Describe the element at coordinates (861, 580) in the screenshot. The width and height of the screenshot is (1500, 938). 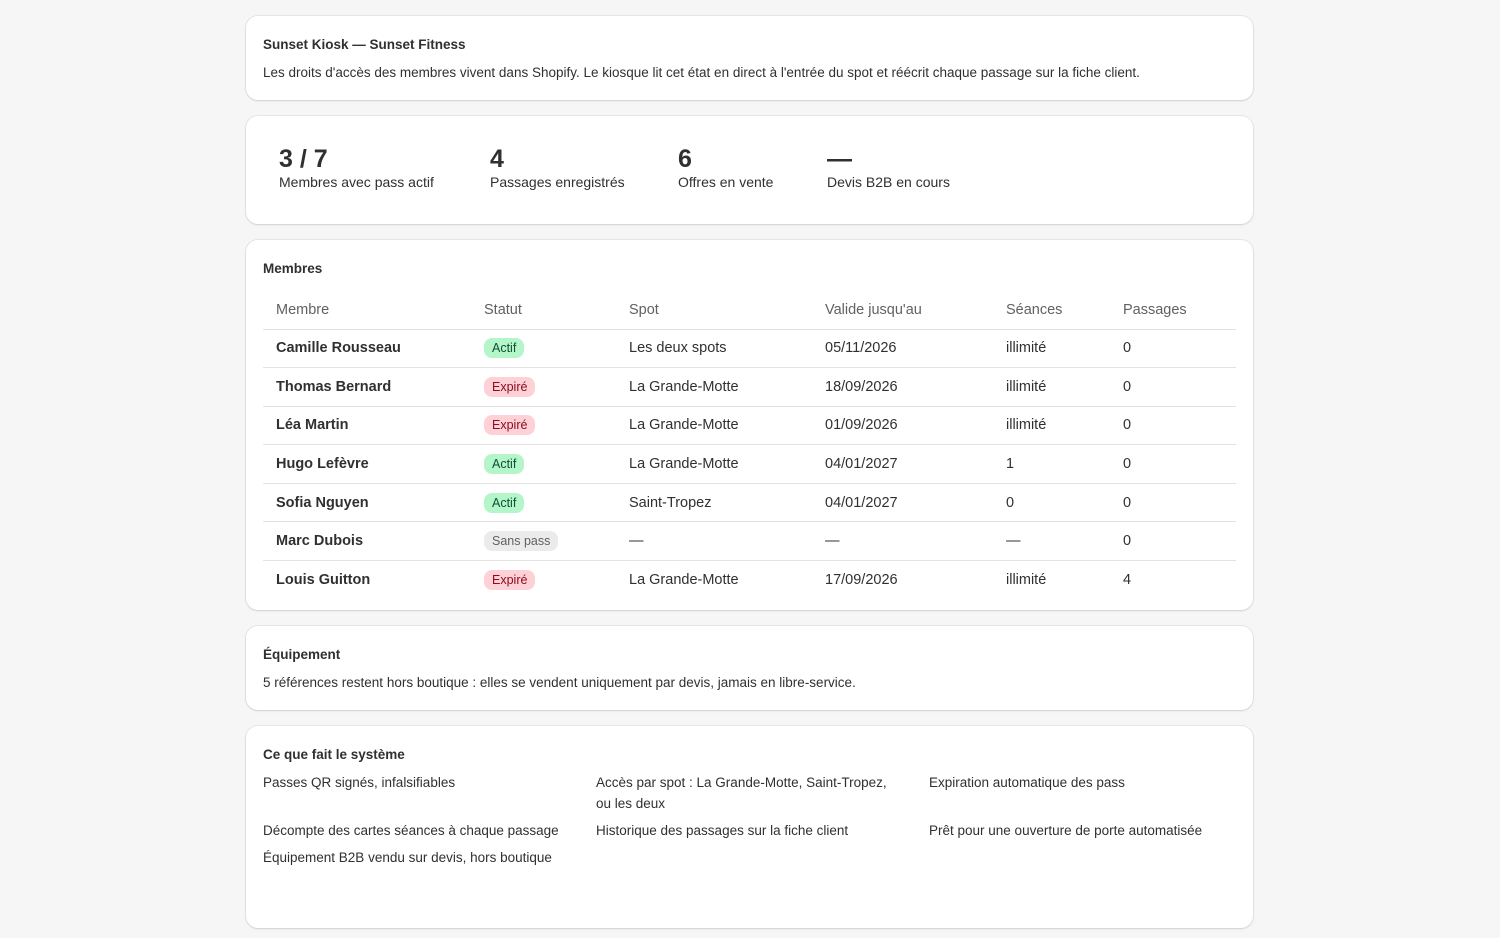
I see `valid-until-cell: 17/09/2026` at that location.